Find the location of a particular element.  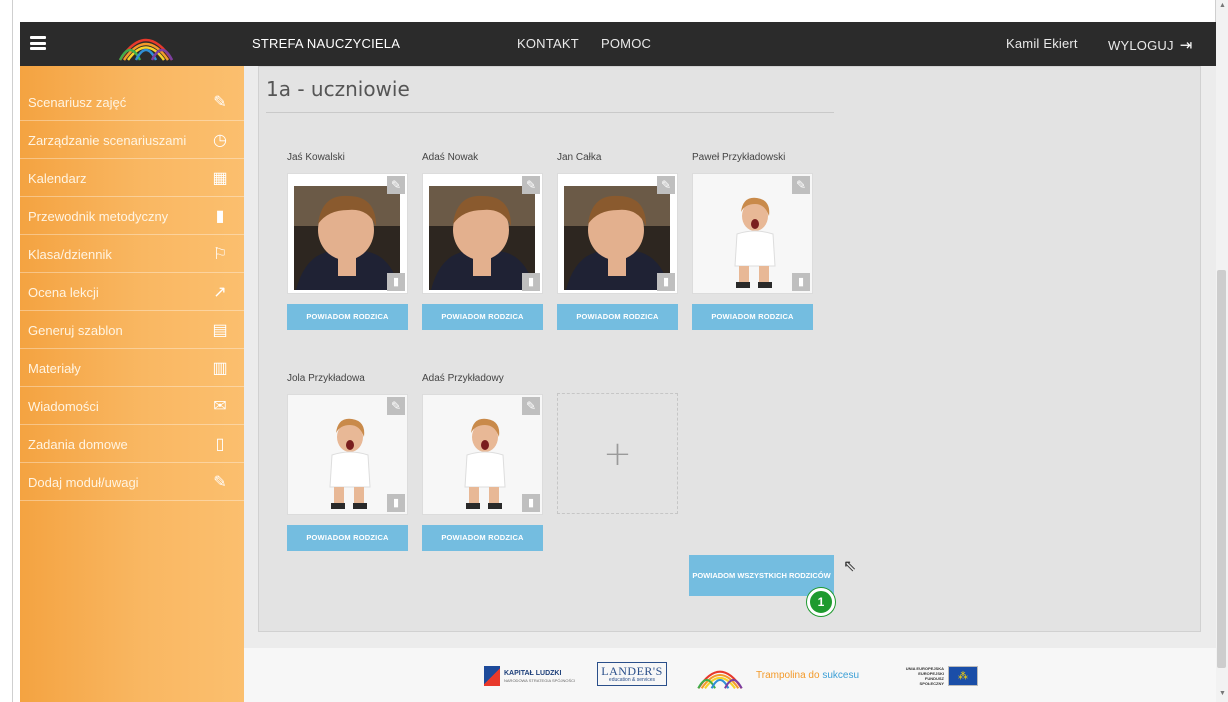

document-icon: ▤ is located at coordinates (220, 330).